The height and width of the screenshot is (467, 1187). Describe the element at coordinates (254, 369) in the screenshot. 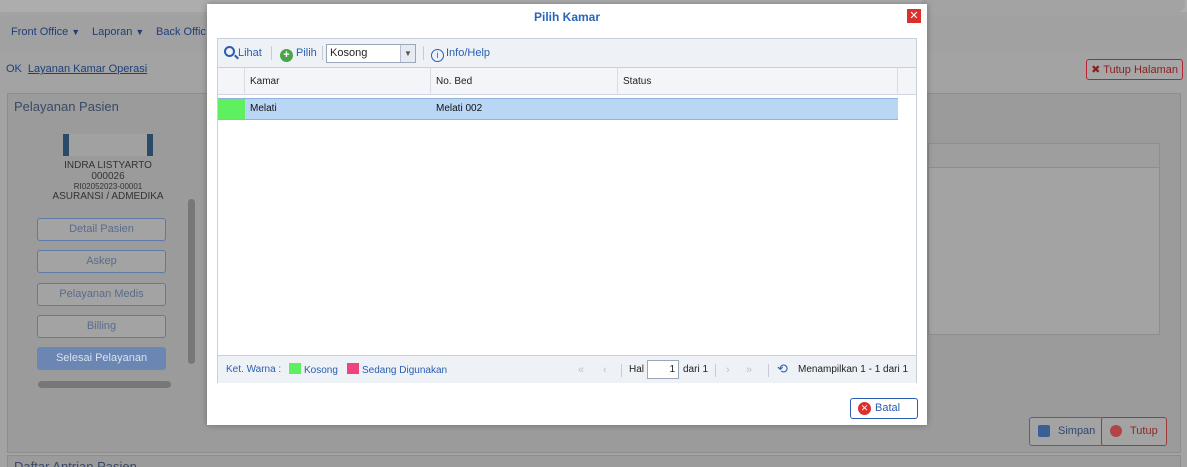

I see `legend-label: Ket. Warna :` at that location.